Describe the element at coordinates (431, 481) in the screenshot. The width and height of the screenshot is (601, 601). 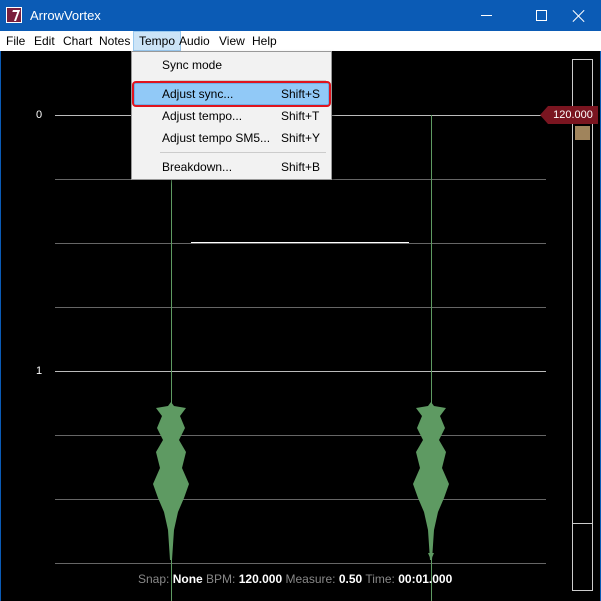
I see `waveform-blob-right` at that location.